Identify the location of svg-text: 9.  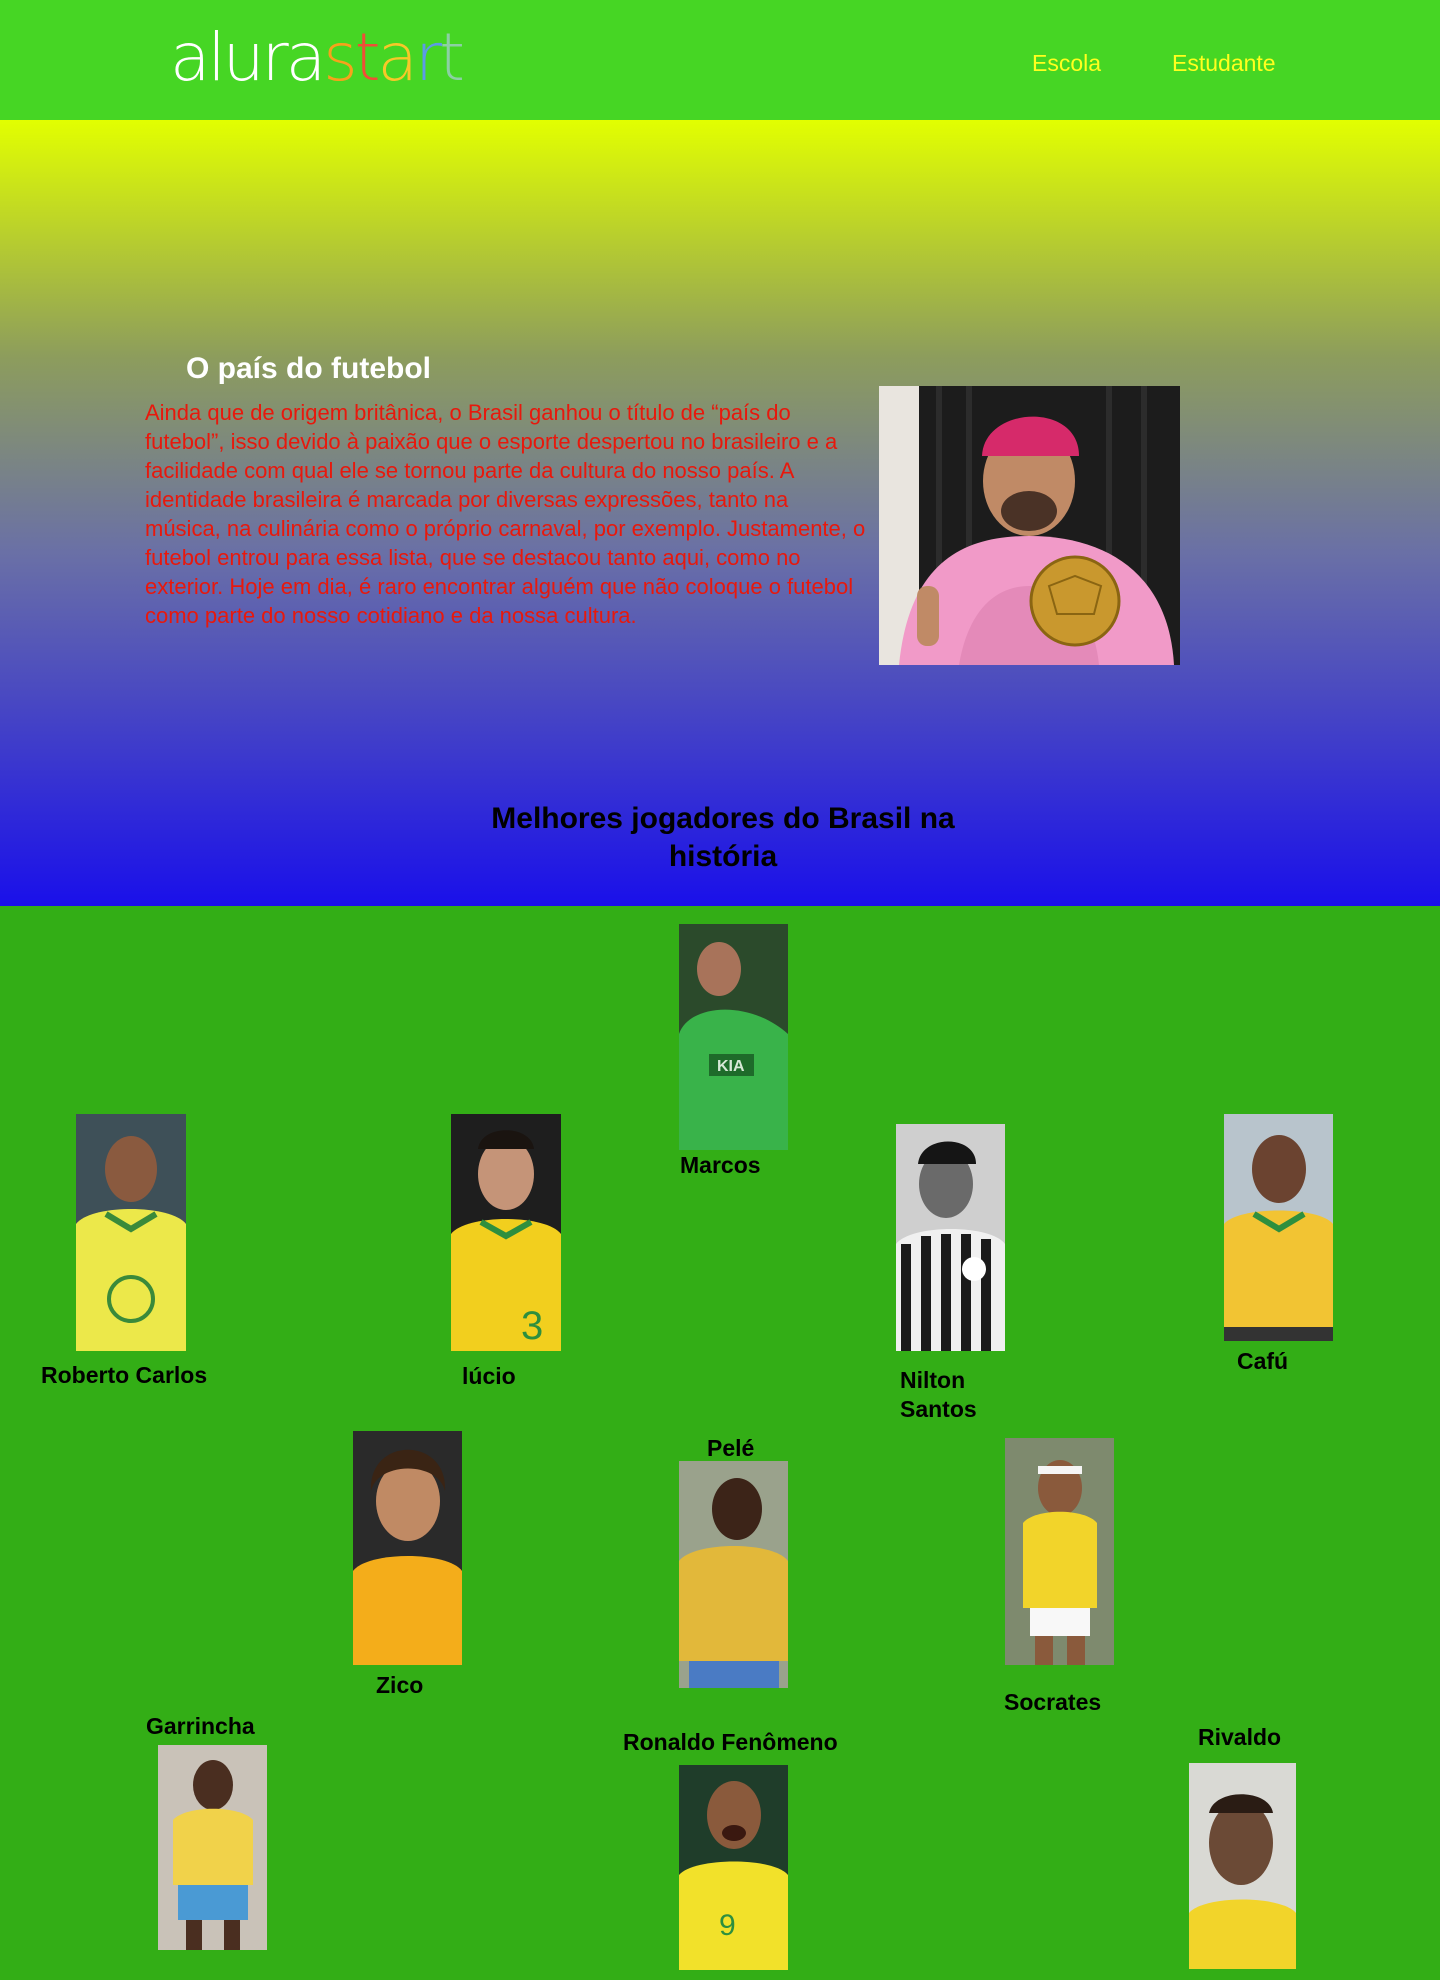
(727, 1925).